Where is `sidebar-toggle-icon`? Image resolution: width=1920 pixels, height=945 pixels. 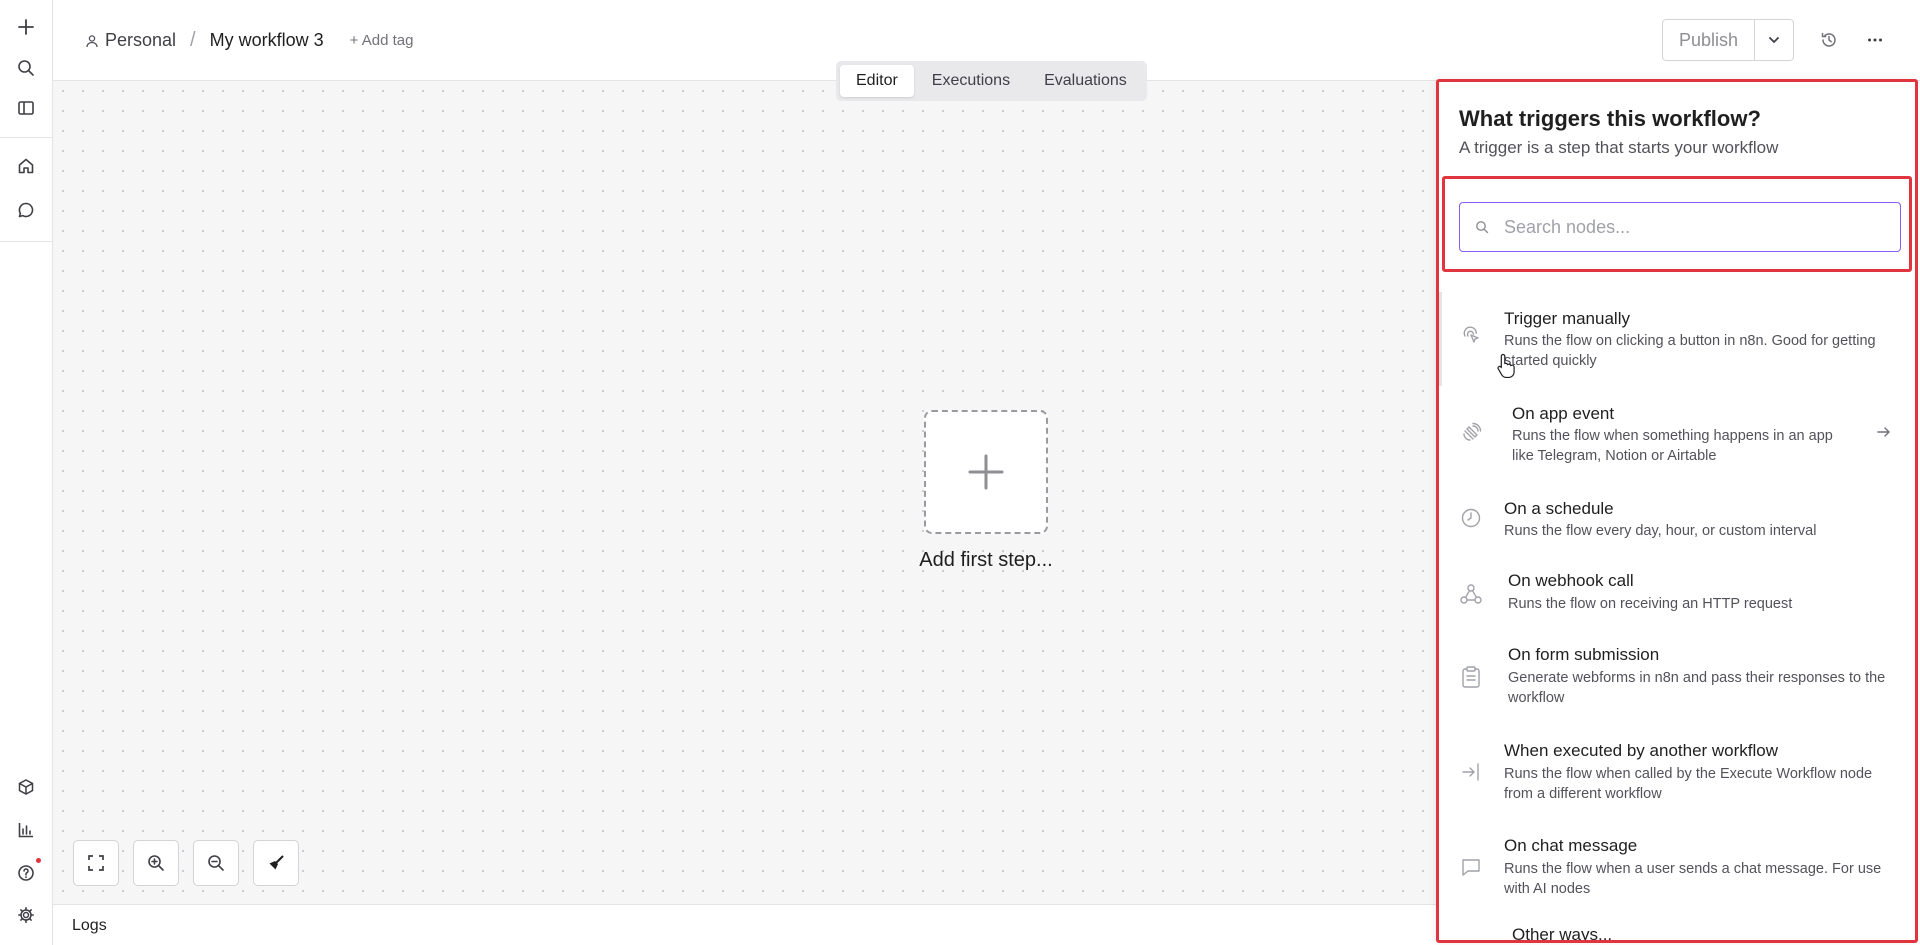
sidebar-toggle-icon is located at coordinates (26, 108).